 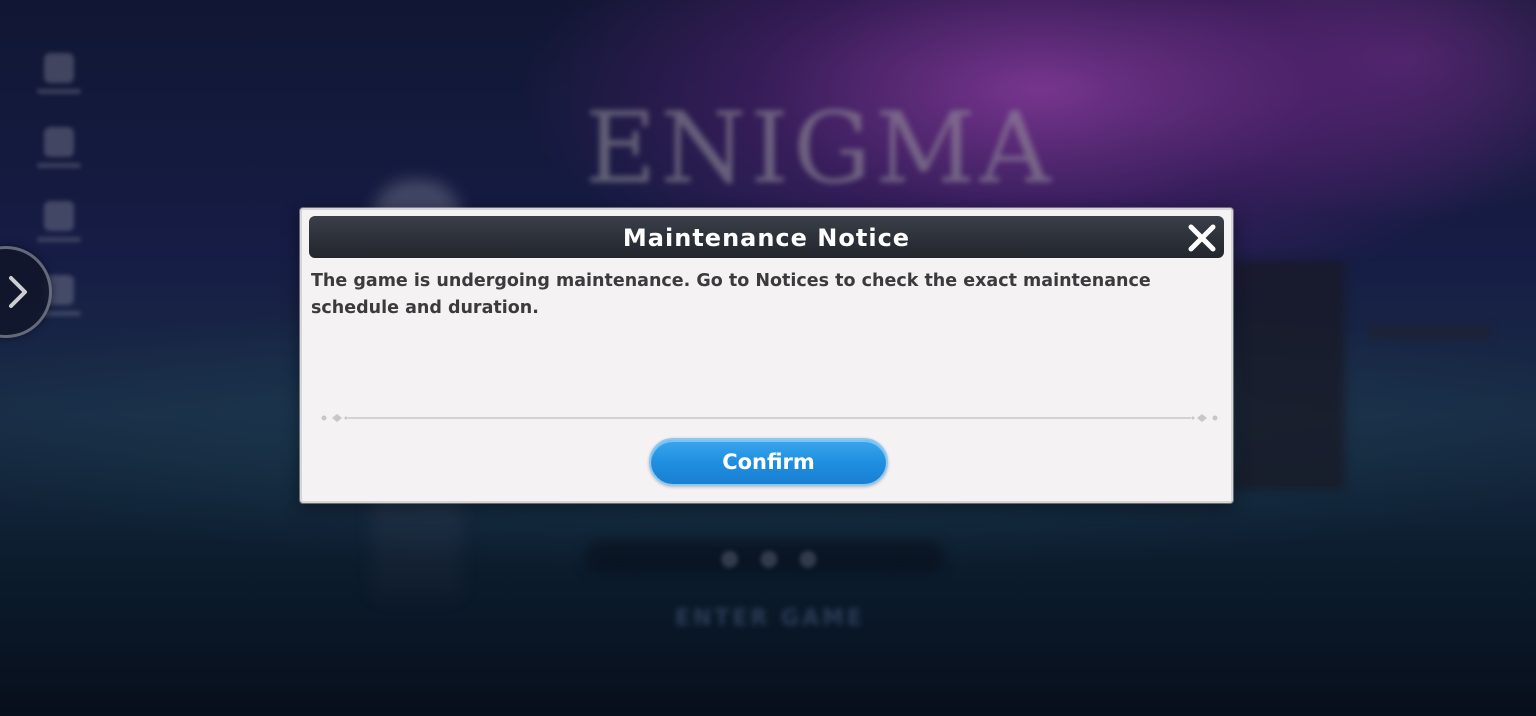 What do you see at coordinates (768, 462) in the screenshot?
I see `confirm-button: Confirm` at bounding box center [768, 462].